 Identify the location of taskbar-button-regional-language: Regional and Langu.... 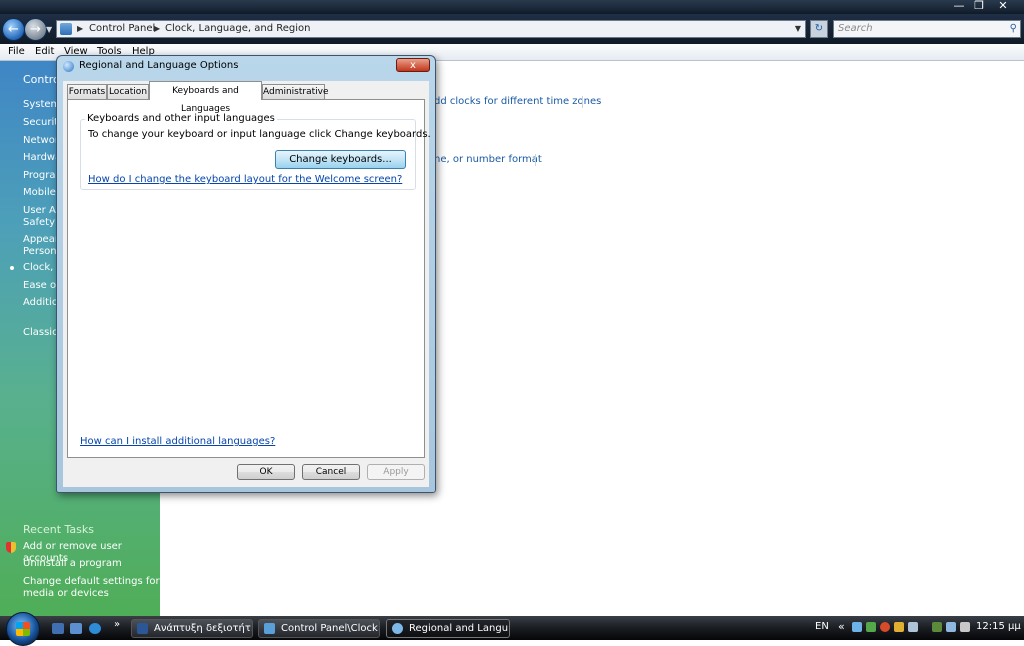
(448, 628).